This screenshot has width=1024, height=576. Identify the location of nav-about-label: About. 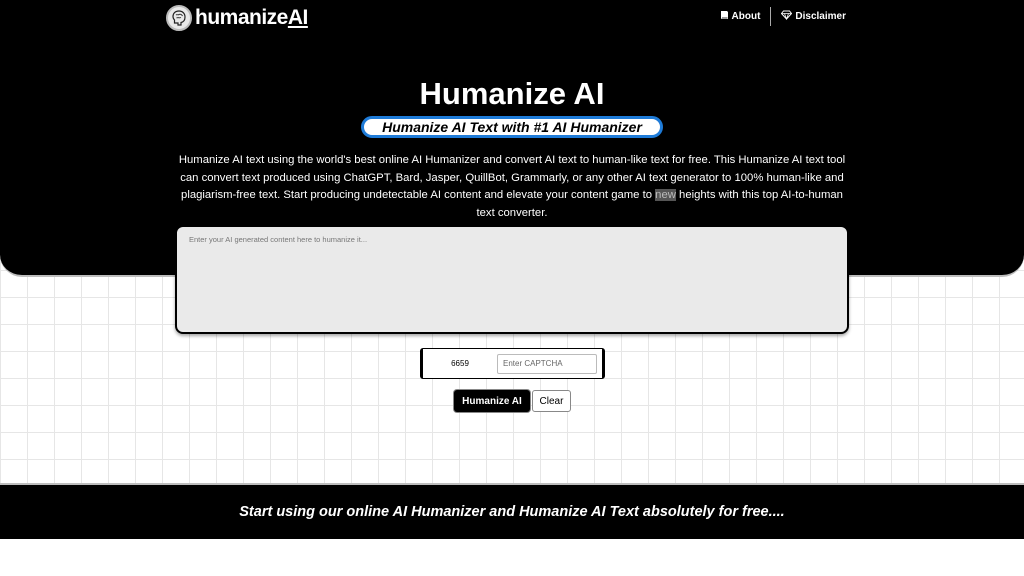
(746, 16).